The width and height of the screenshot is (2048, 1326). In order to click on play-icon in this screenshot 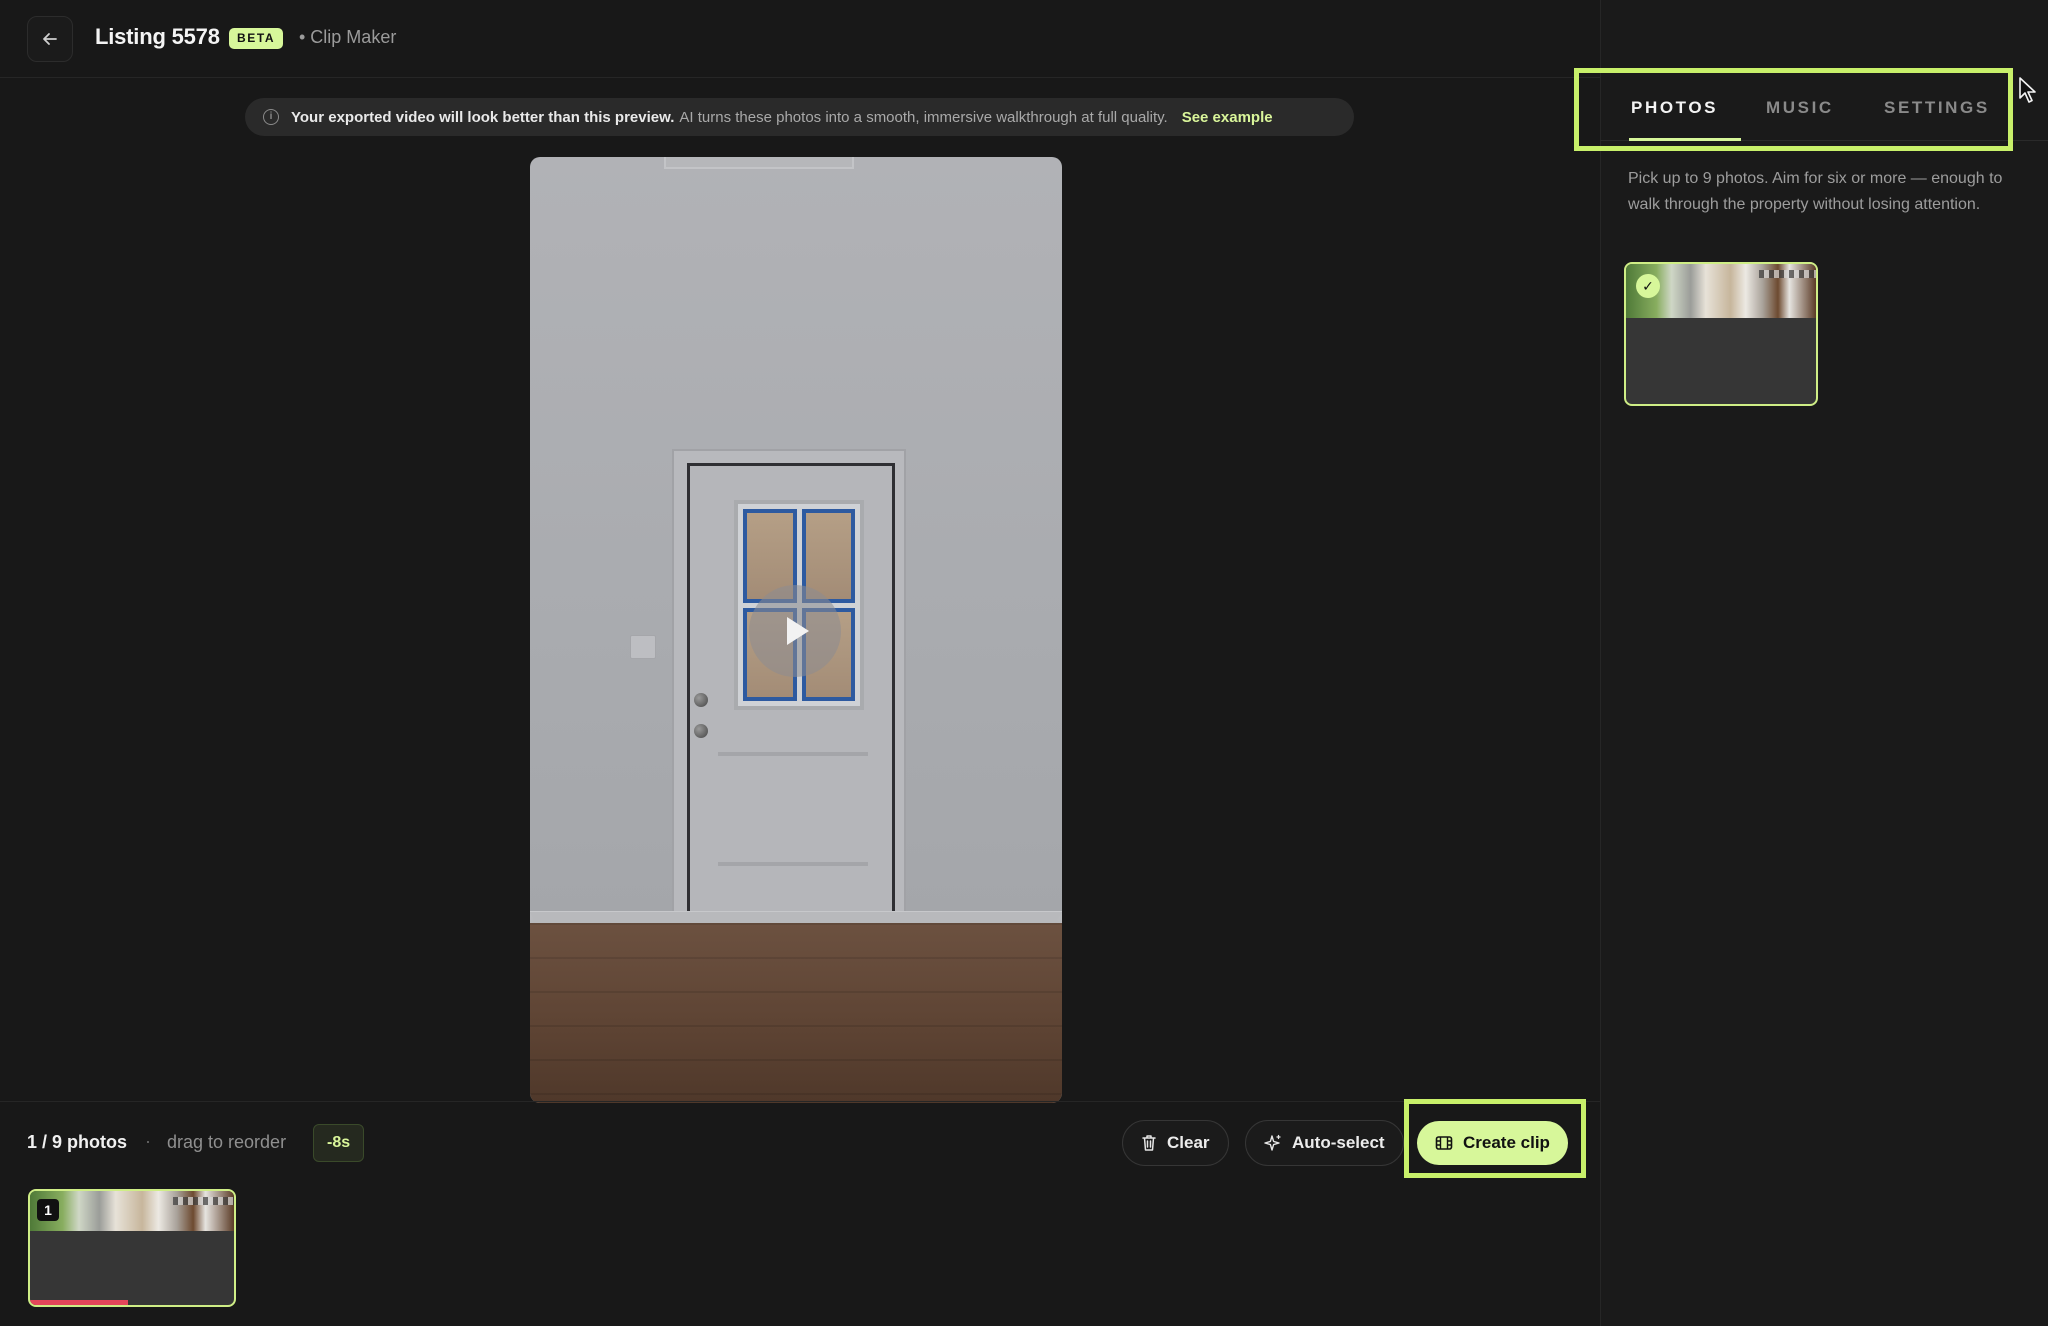, I will do `click(798, 631)`.